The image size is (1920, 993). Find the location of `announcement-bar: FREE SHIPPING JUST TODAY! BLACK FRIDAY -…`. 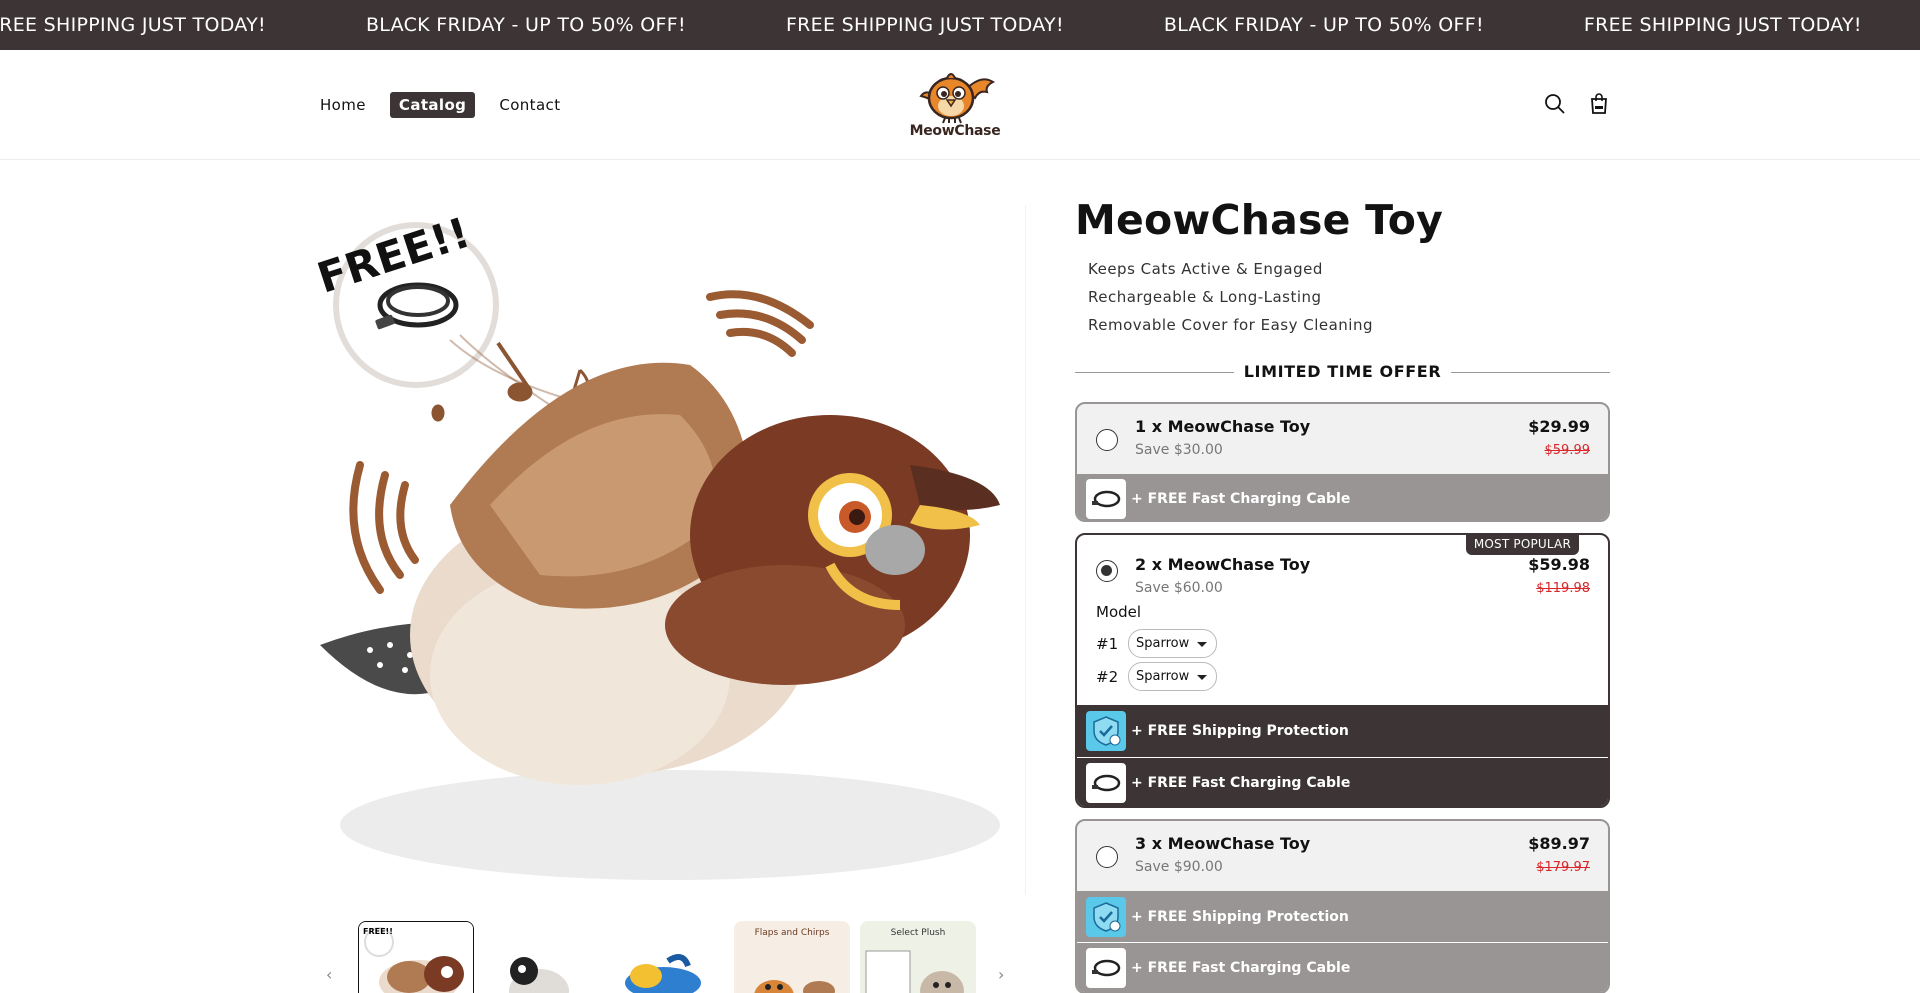

announcement-bar: FREE SHIPPING JUST TODAY! BLACK FRIDAY -… is located at coordinates (960, 25).